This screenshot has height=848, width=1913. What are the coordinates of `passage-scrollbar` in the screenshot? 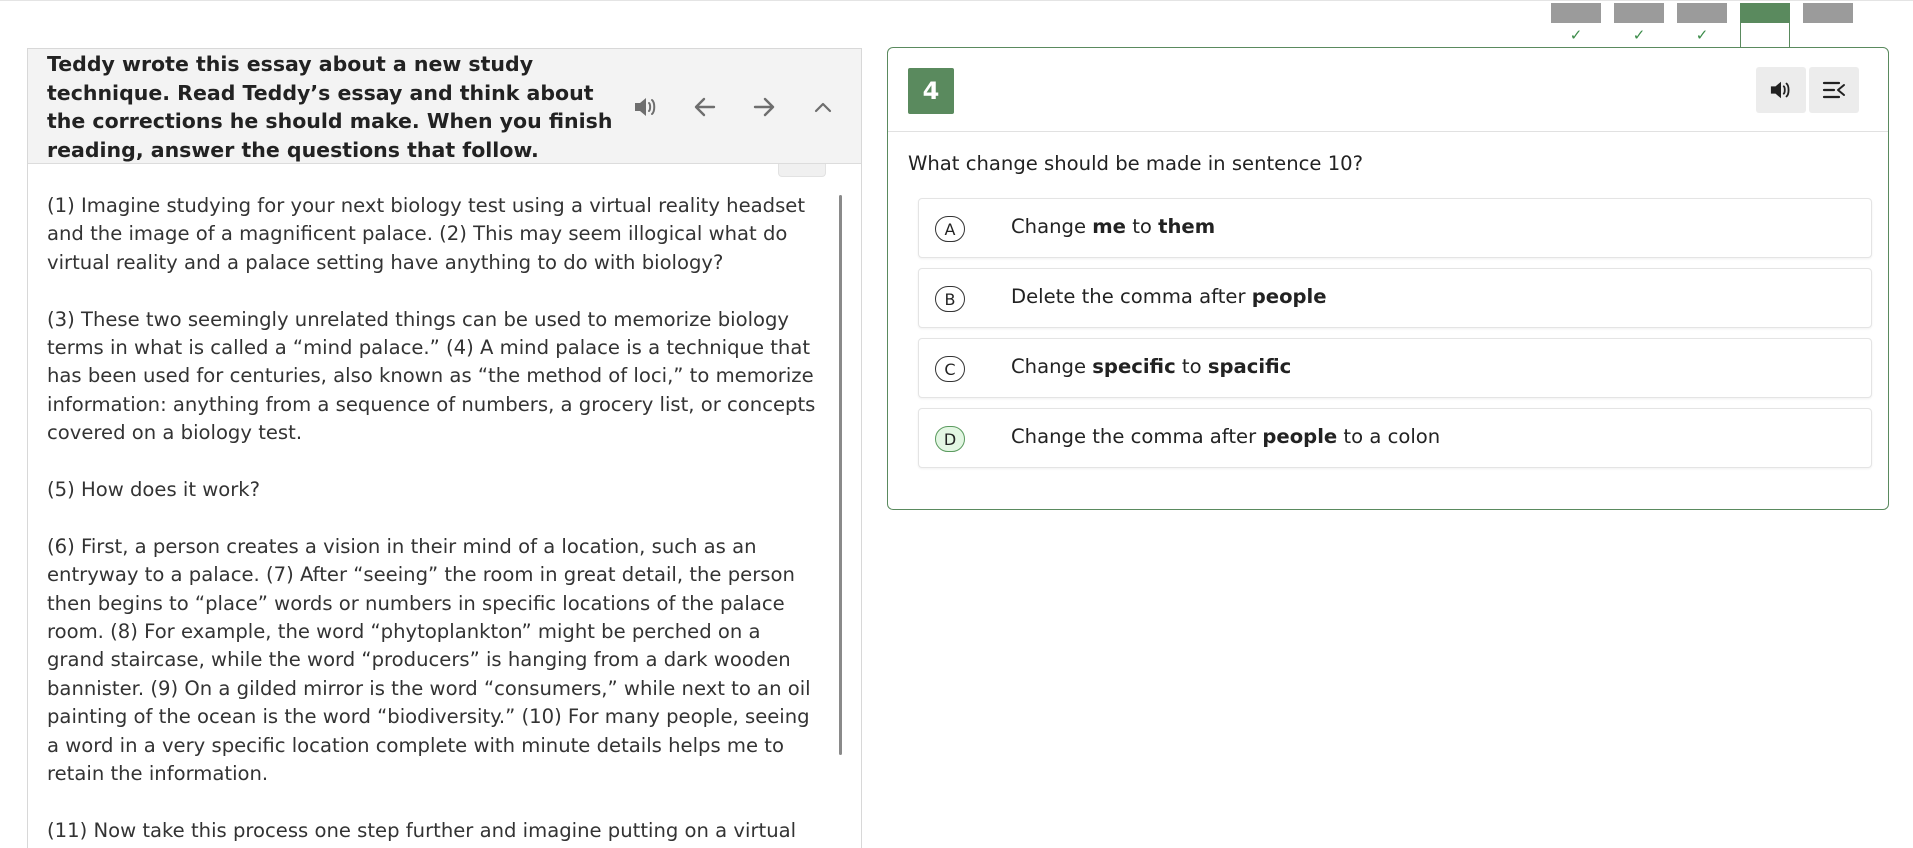 It's located at (840, 475).